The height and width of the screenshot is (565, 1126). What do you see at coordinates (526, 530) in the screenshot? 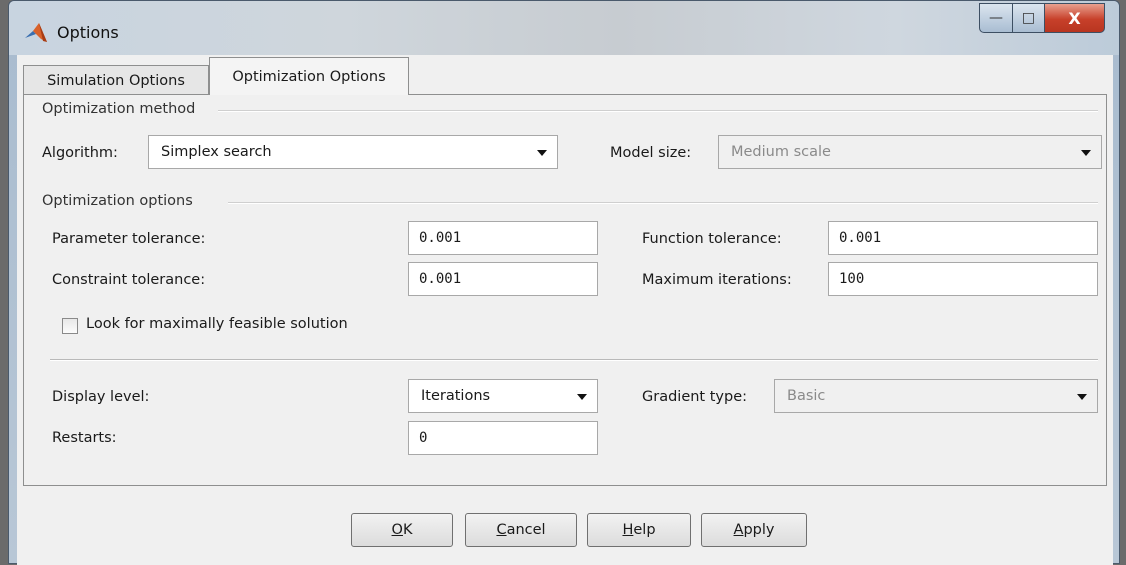
I see `cancel-label-rest: ancel` at bounding box center [526, 530].